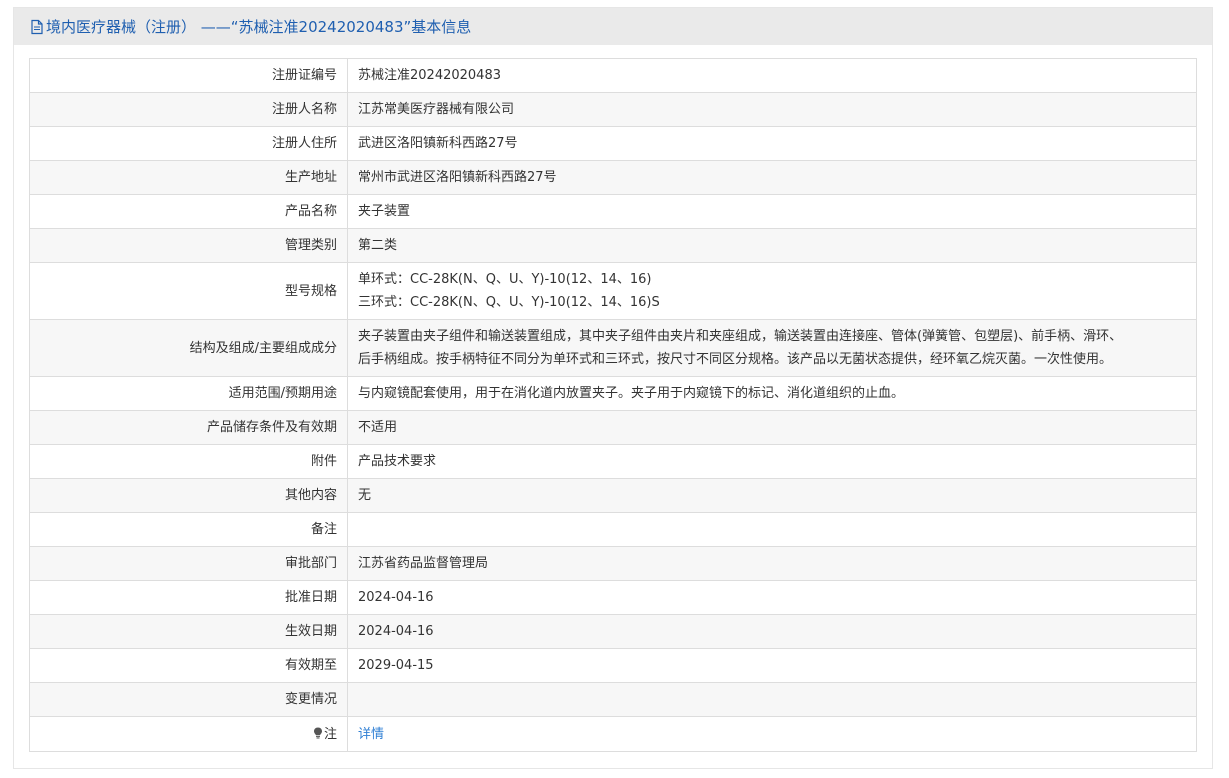 The height and width of the screenshot is (778, 1229). I want to click on field-label: 结构及组成/主要组成成分, so click(188, 348).